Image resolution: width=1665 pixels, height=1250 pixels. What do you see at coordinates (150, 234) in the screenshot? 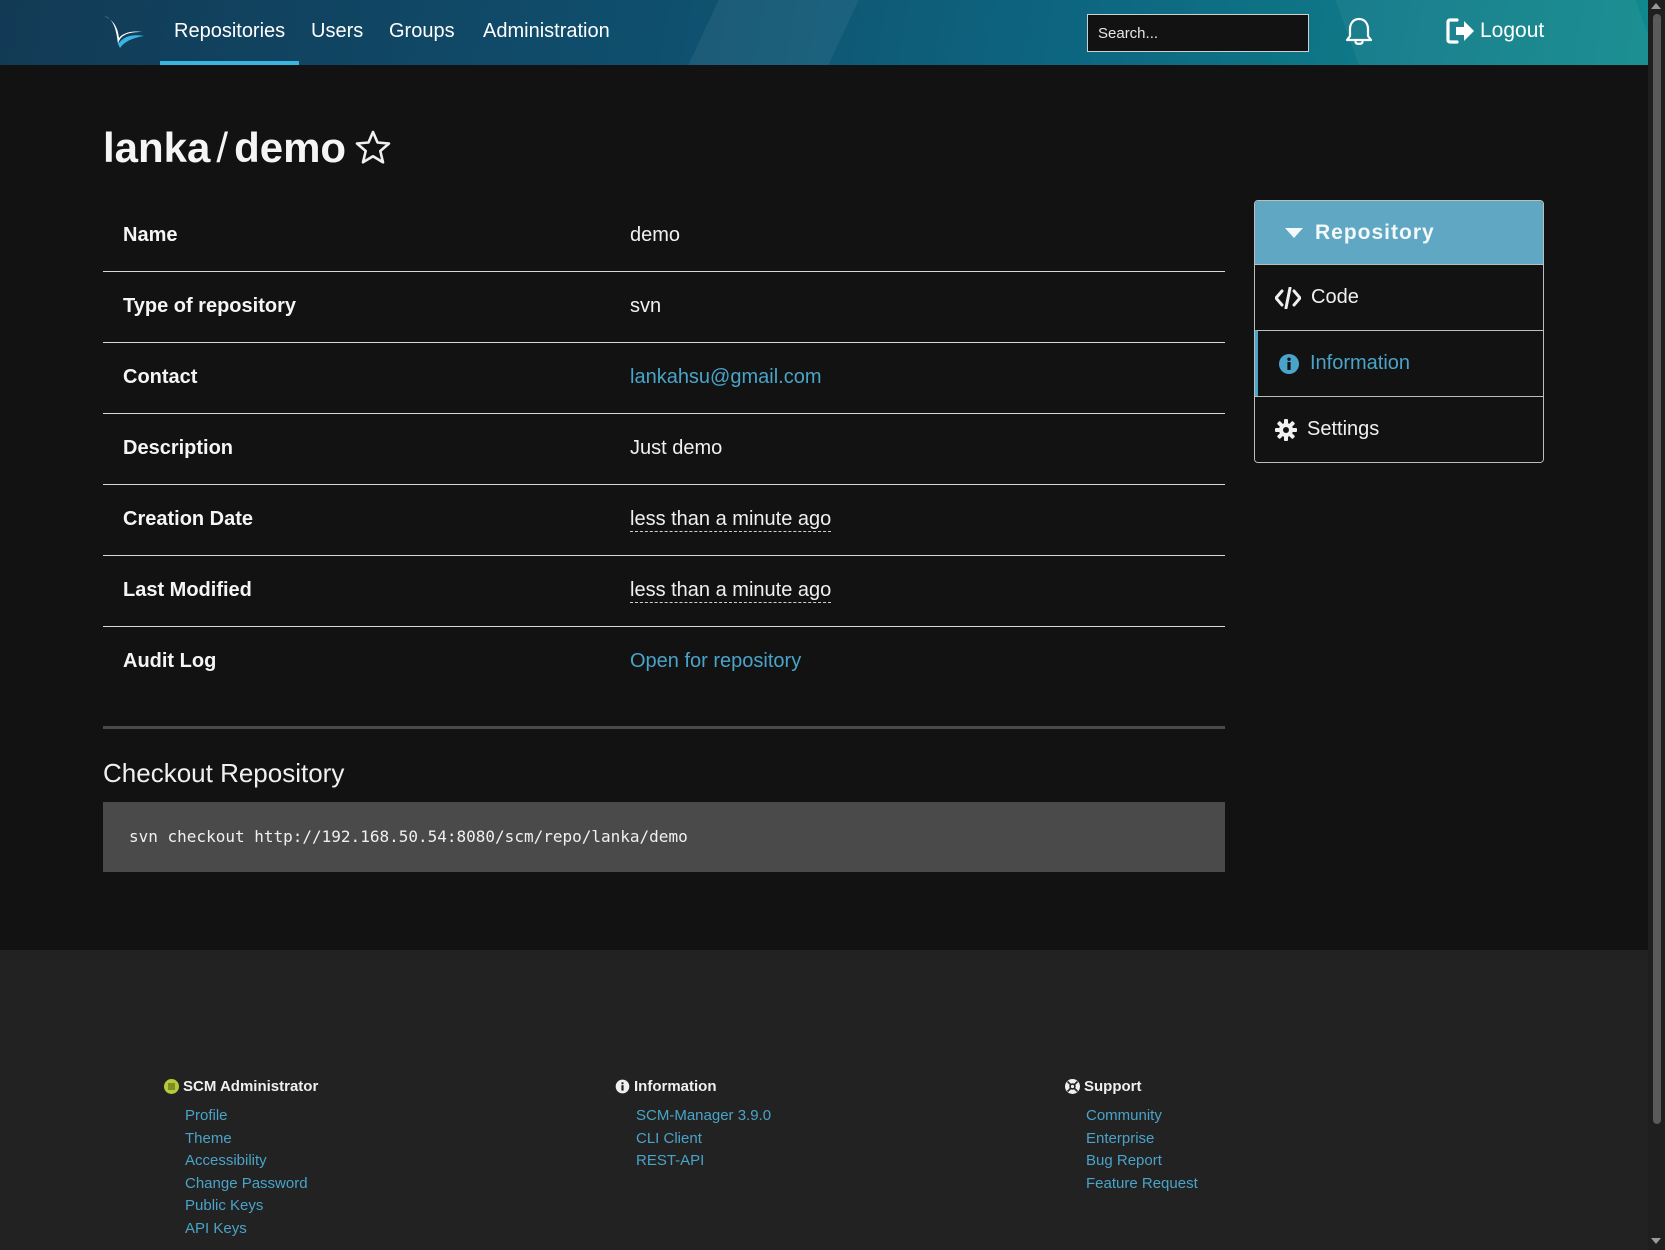
I see `row-label: Name` at bounding box center [150, 234].